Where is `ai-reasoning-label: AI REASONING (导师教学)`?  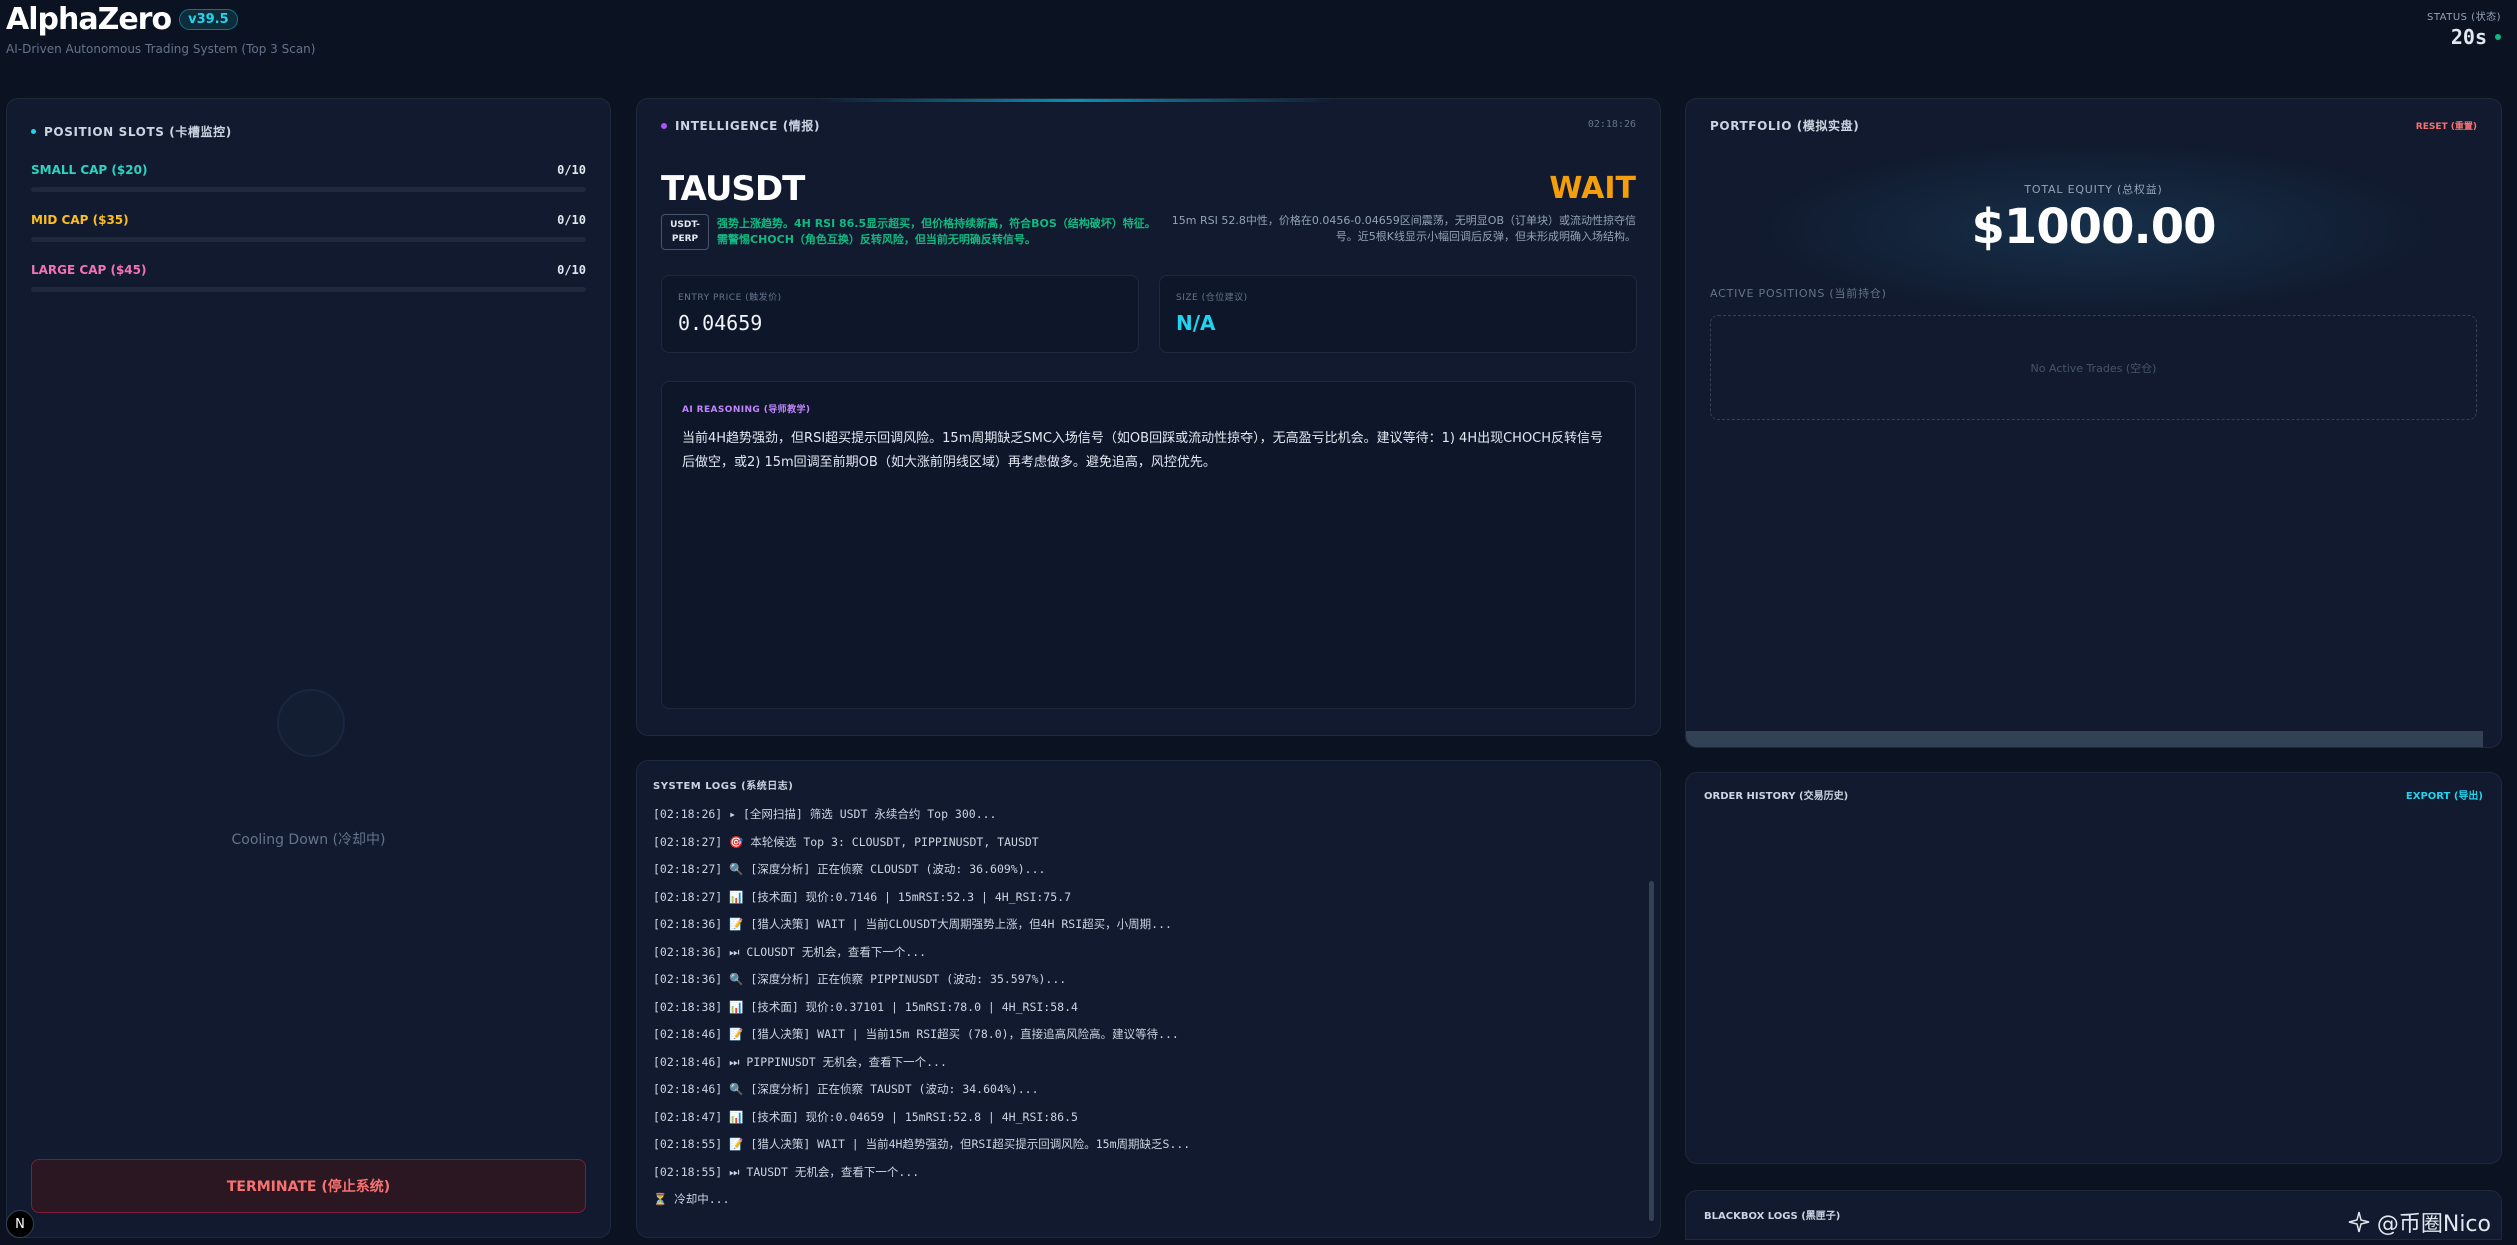
ai-reasoning-label: AI REASONING (导师教学) is located at coordinates (746, 410).